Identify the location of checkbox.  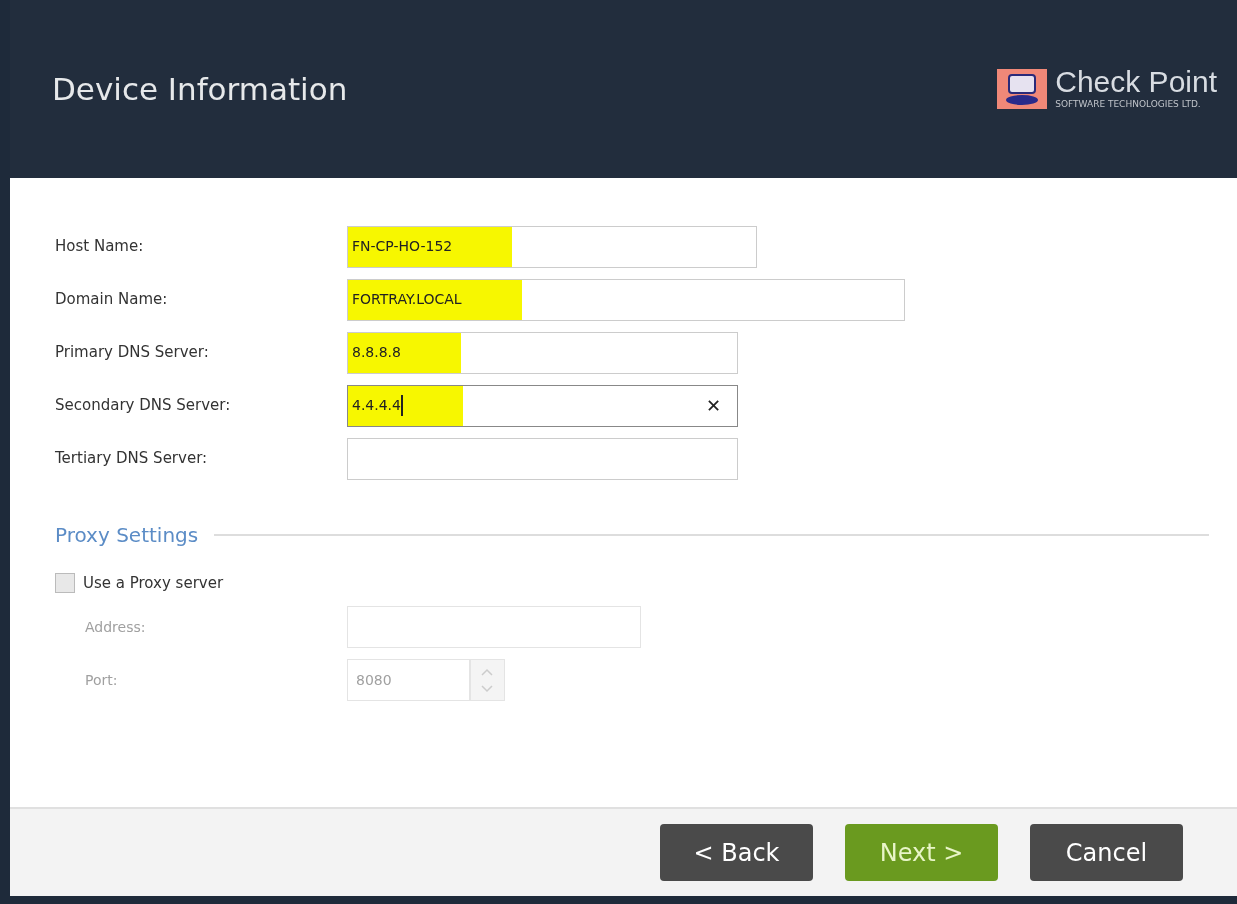
(65, 583).